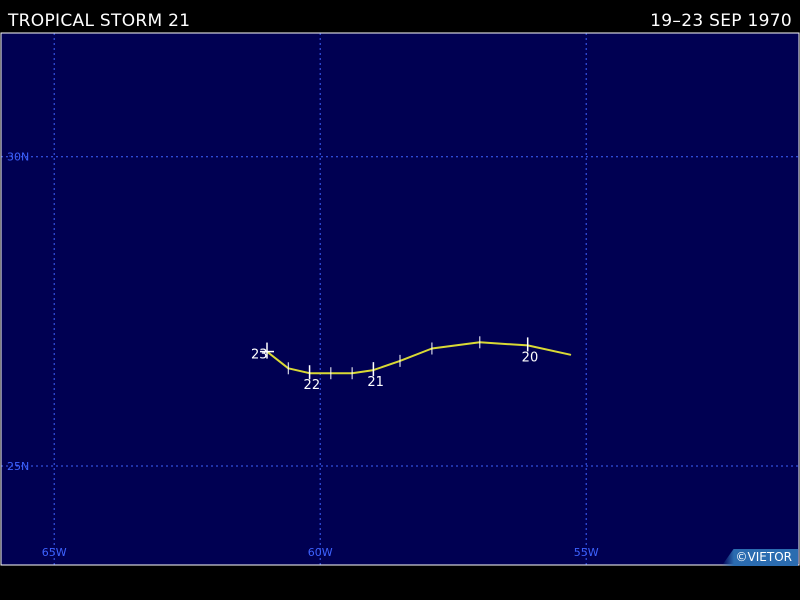 The height and width of the screenshot is (600, 800). Describe the element at coordinates (18, 466) in the screenshot. I see `latitude-label: 25N` at that location.